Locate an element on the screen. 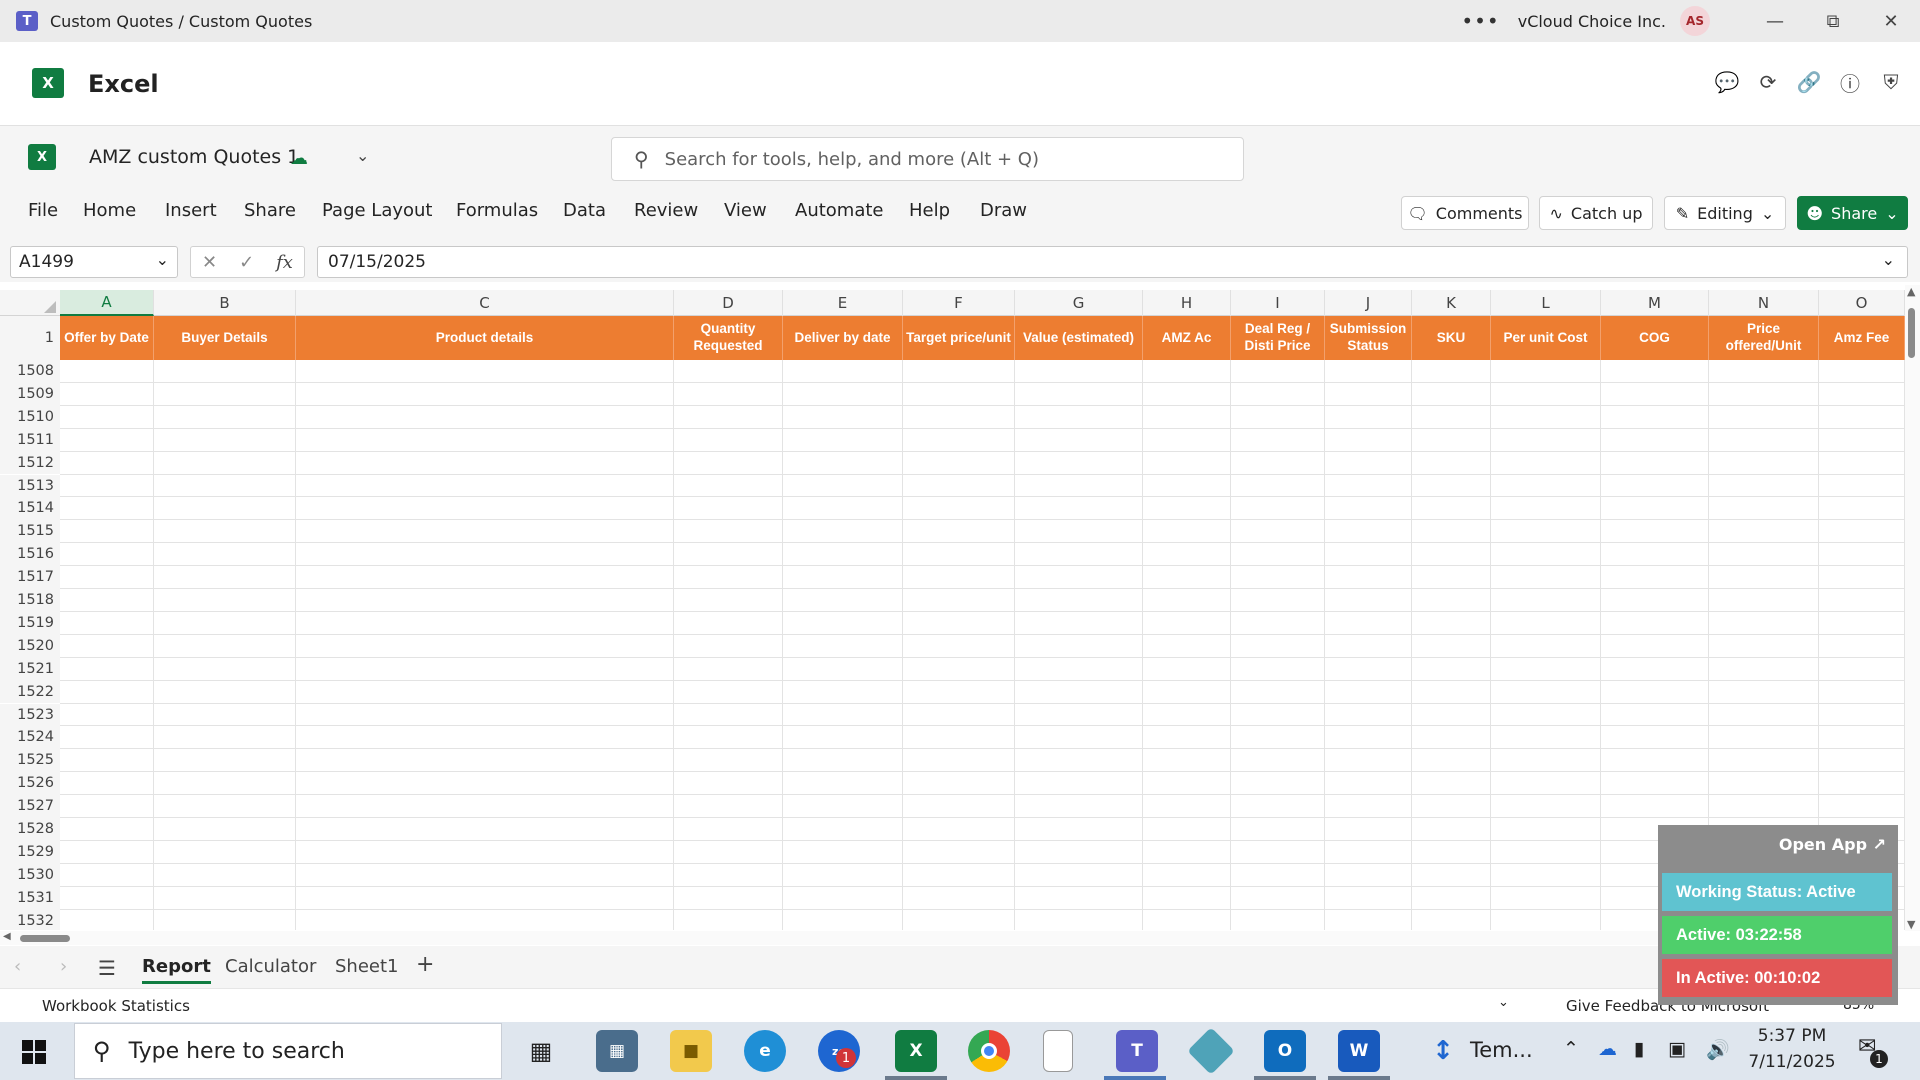  prev-sheet-icon: ‹ is located at coordinates (17, 966).